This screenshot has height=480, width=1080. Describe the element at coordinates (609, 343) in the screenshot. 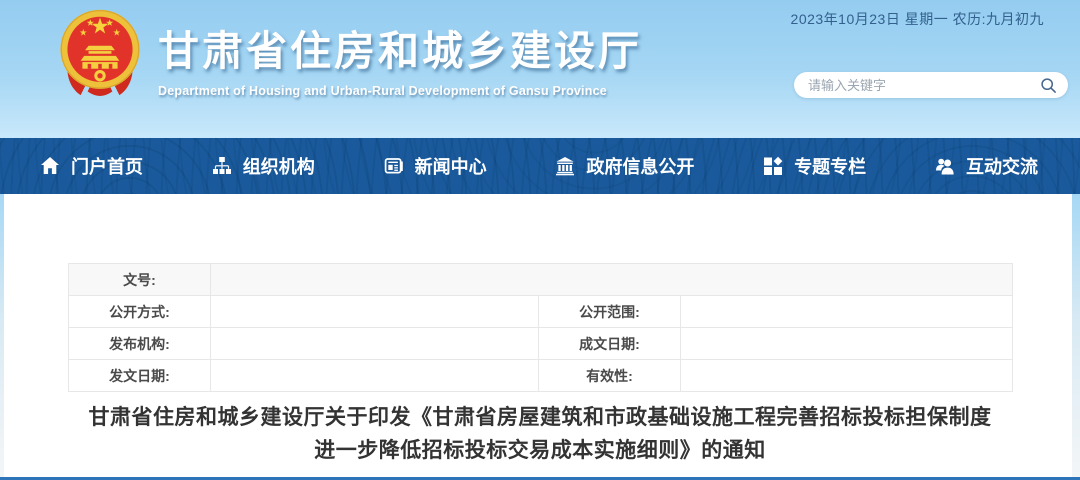

I see `meta-label: 成文日期:` at that location.